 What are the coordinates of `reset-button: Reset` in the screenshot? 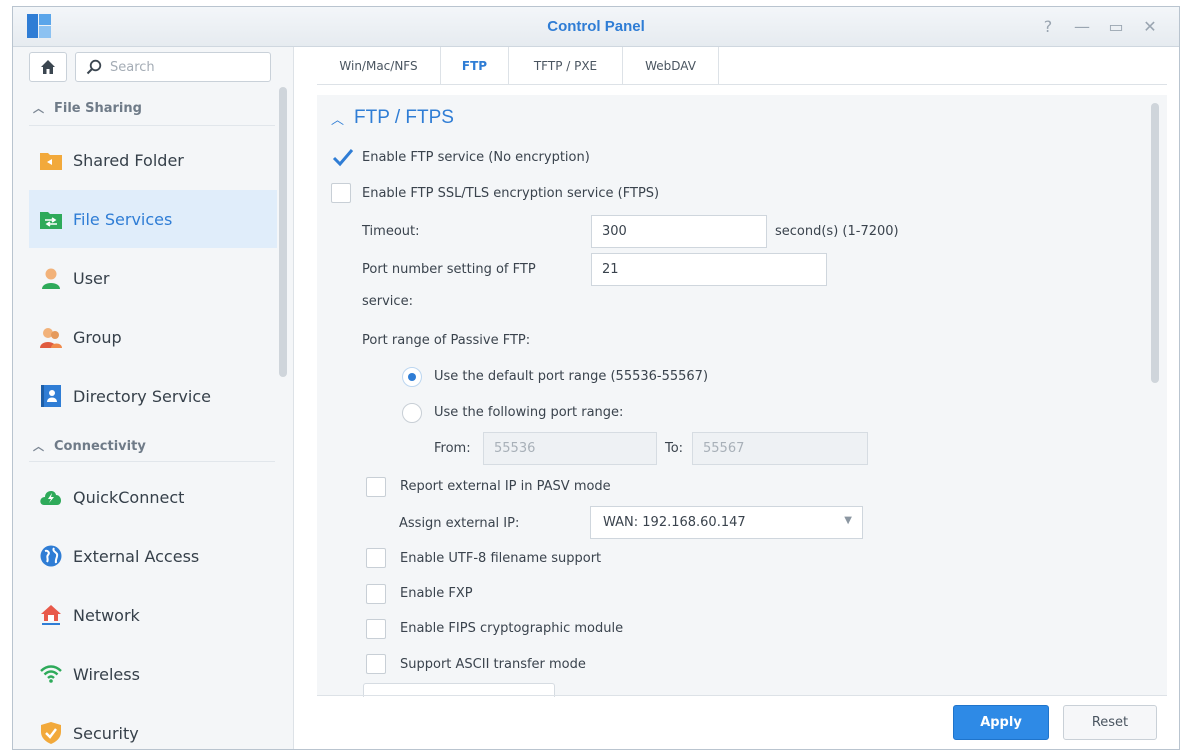 It's located at (1110, 722).